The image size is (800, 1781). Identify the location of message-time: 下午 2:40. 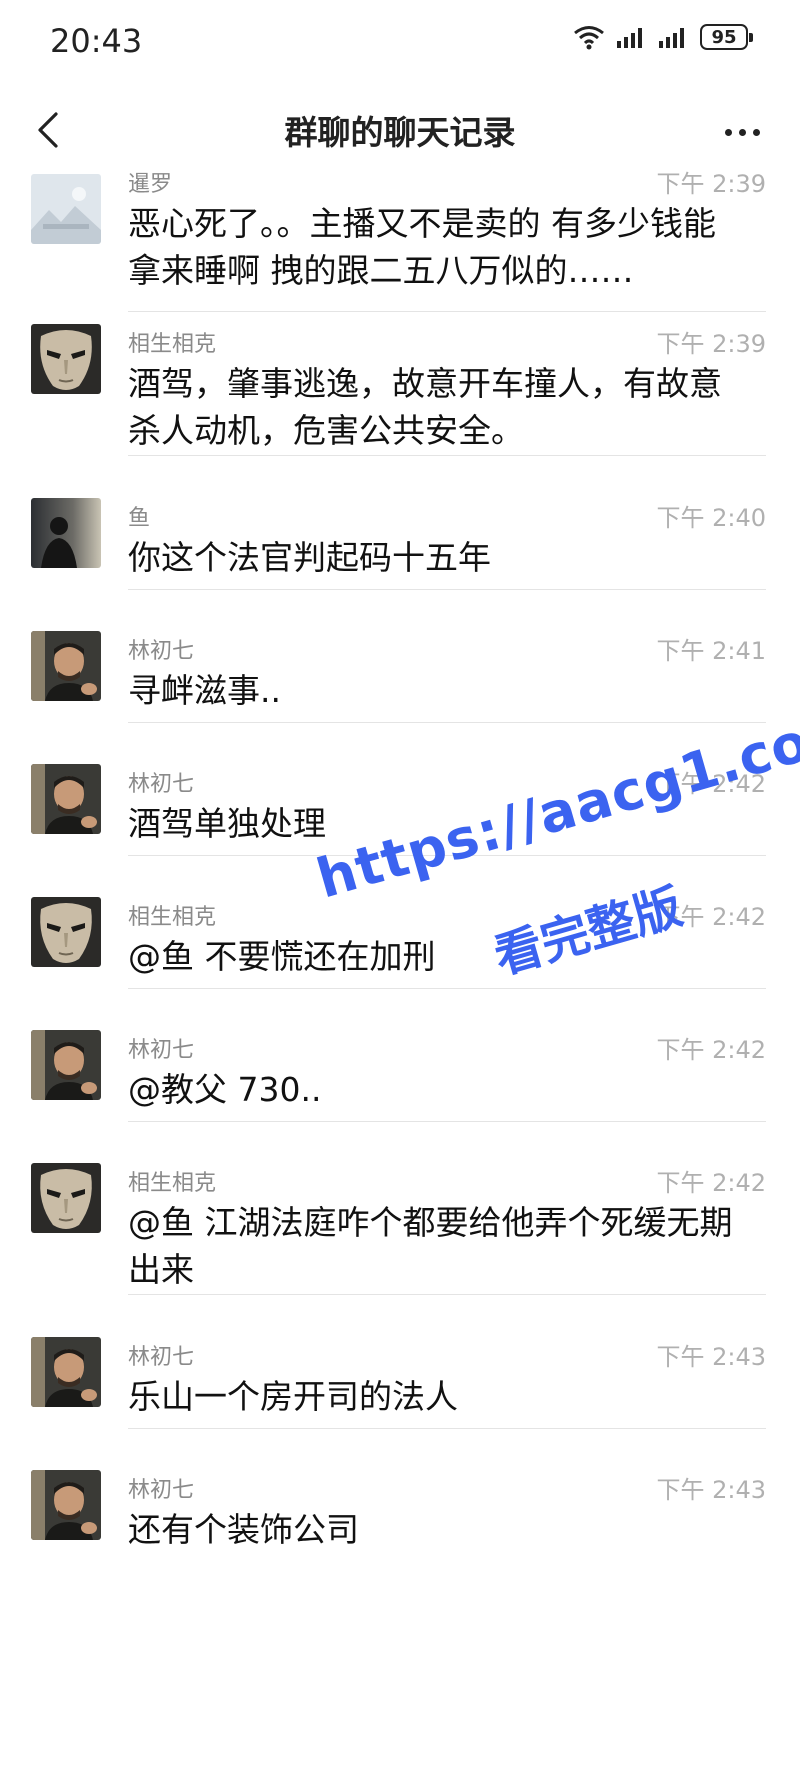
(711, 518).